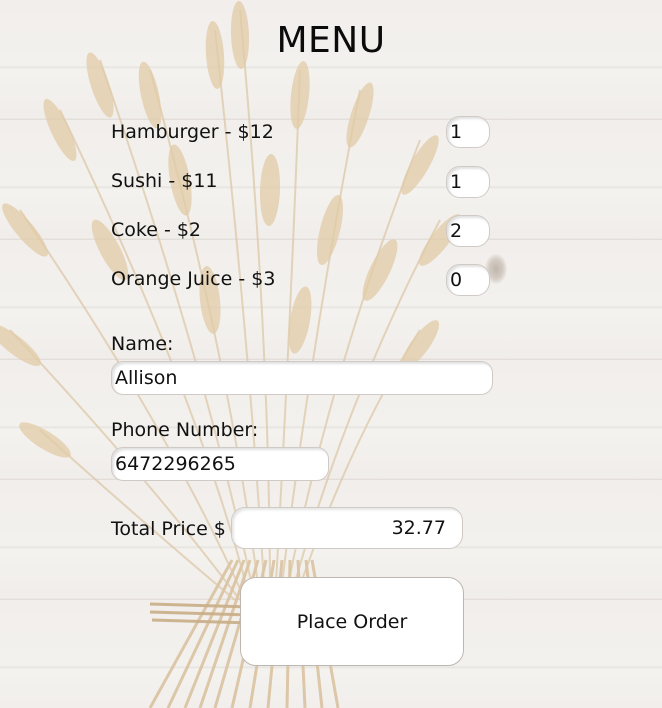 The width and height of the screenshot is (662, 708). I want to click on page-title: MENU, so click(331, 40).